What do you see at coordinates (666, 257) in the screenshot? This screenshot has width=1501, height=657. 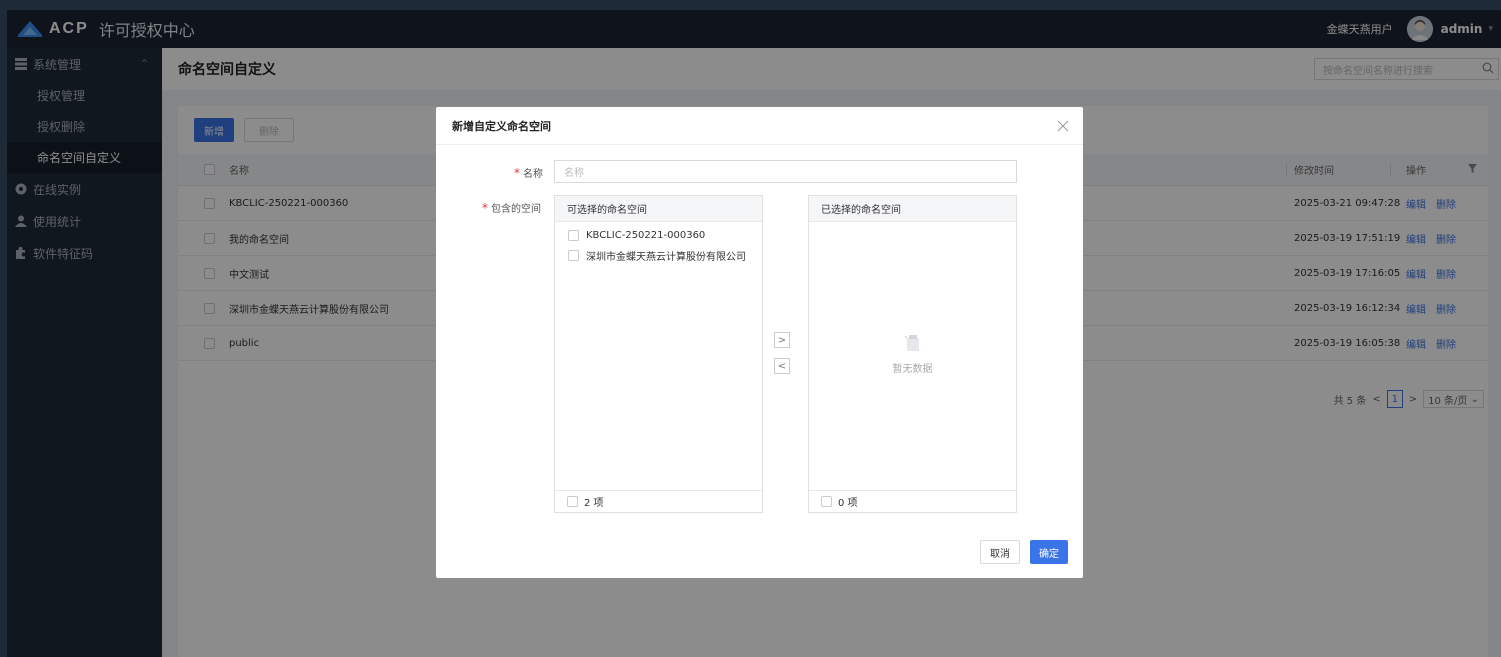 I see `item-label: 深圳市金蝶天燕云计算股份有限公司` at bounding box center [666, 257].